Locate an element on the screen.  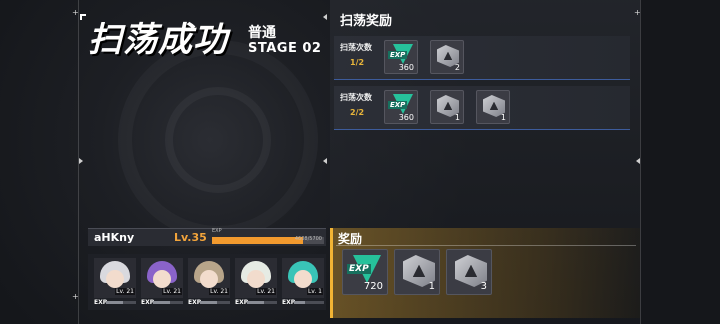
right-frame-line is located at coordinates (640, 162).